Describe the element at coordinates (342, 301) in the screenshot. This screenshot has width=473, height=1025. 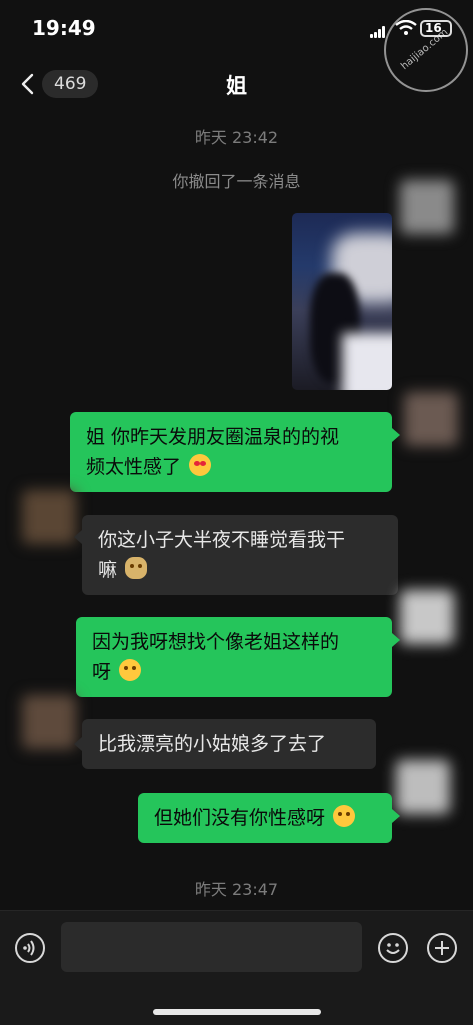
I see `image-message` at that location.